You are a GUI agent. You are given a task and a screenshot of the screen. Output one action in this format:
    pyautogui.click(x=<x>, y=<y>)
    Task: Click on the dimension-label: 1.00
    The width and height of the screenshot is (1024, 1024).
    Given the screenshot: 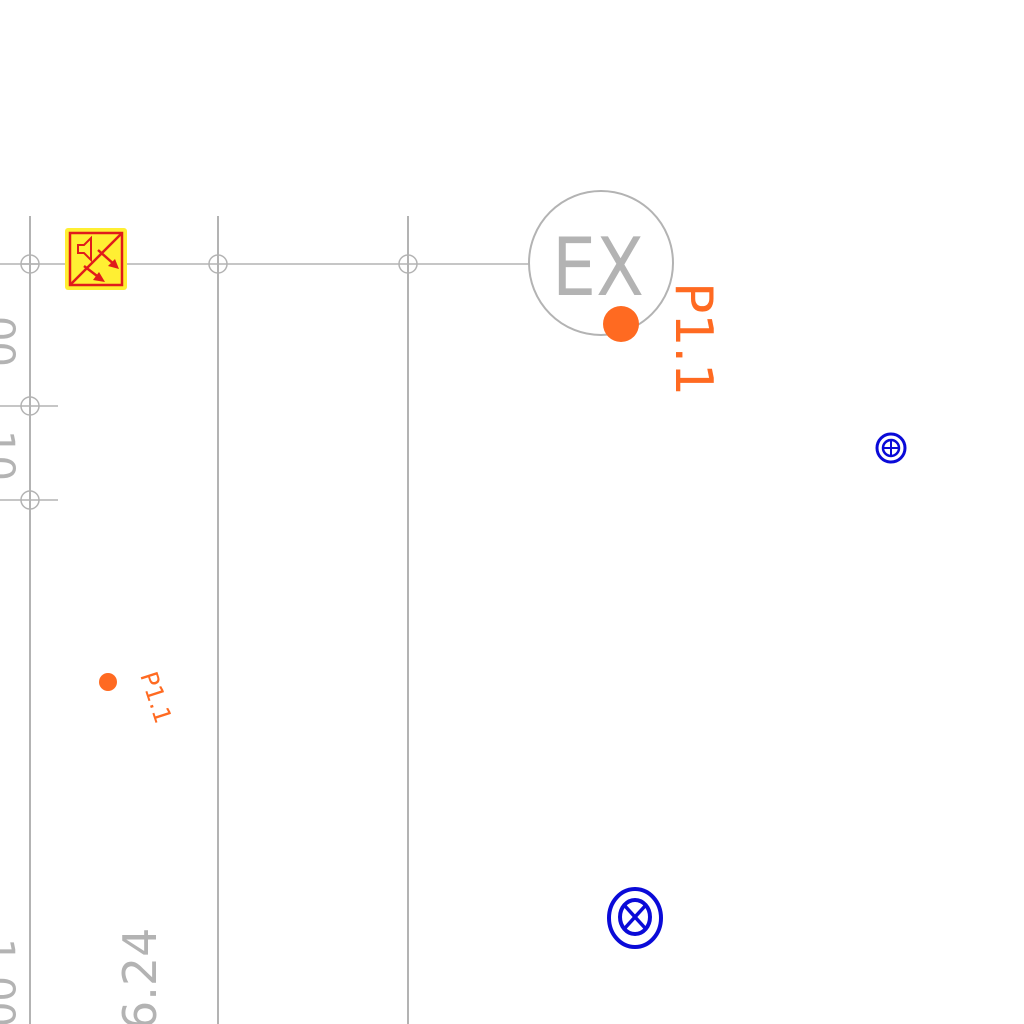 What is the action you would take?
    pyautogui.click(x=11, y=981)
    